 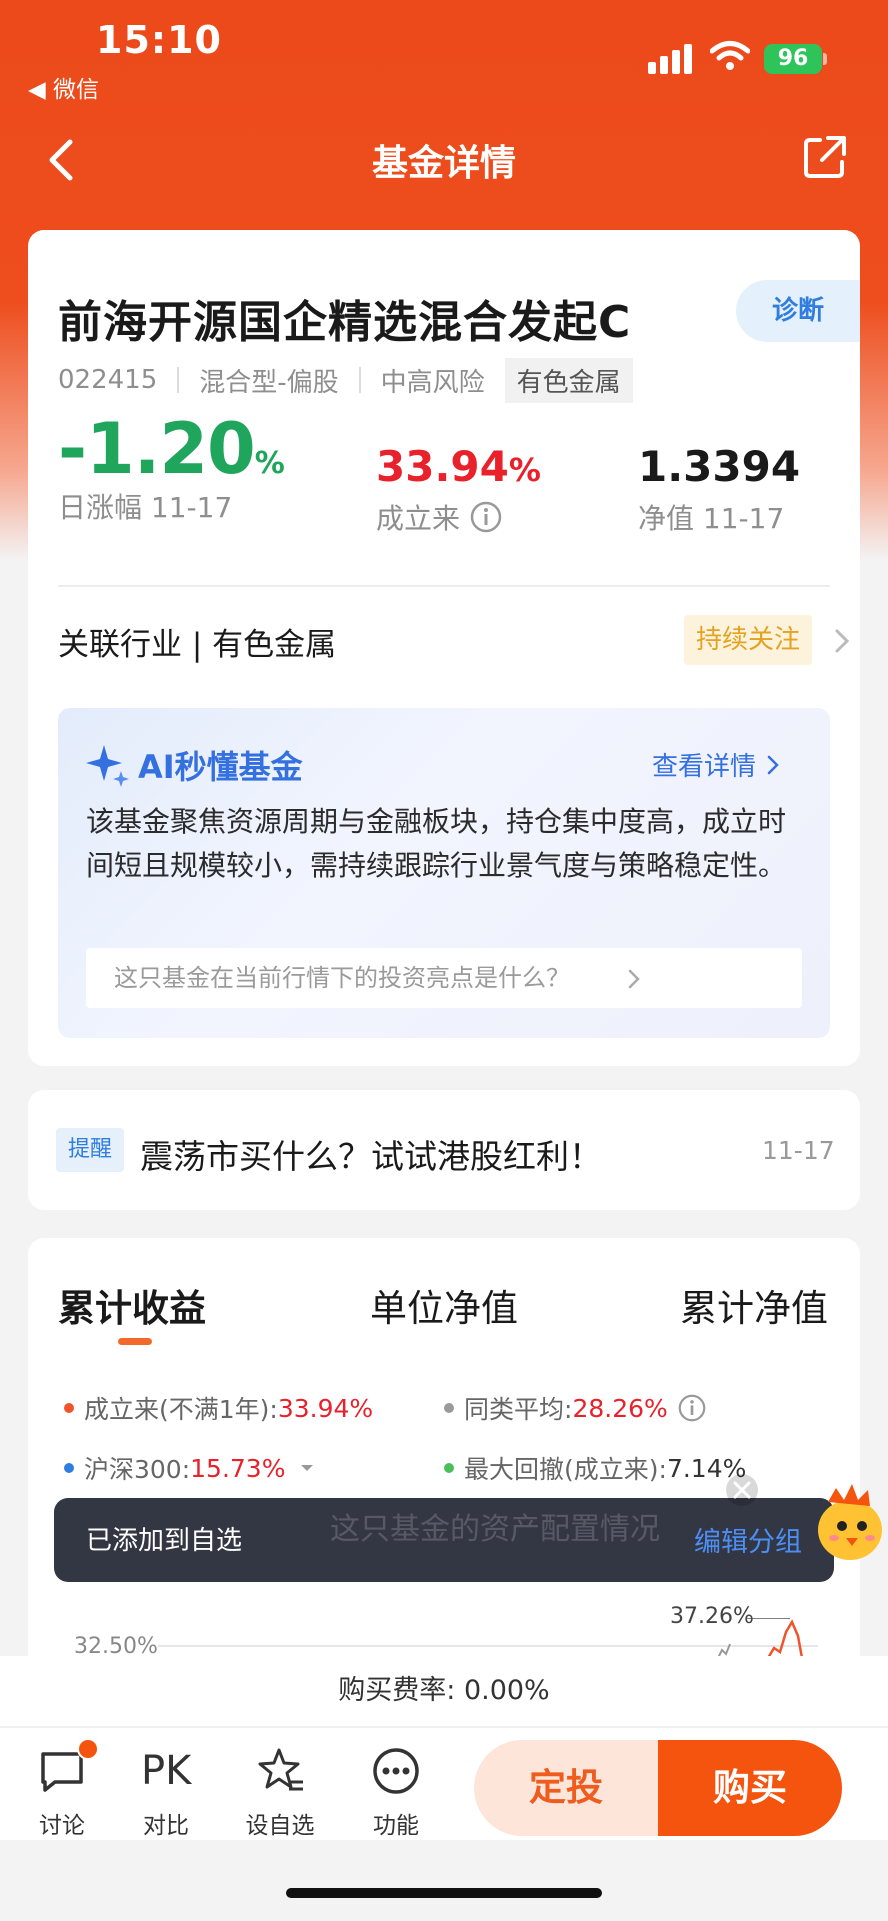 I want to click on discussion-button: 讨论, so click(x=62, y=1789).